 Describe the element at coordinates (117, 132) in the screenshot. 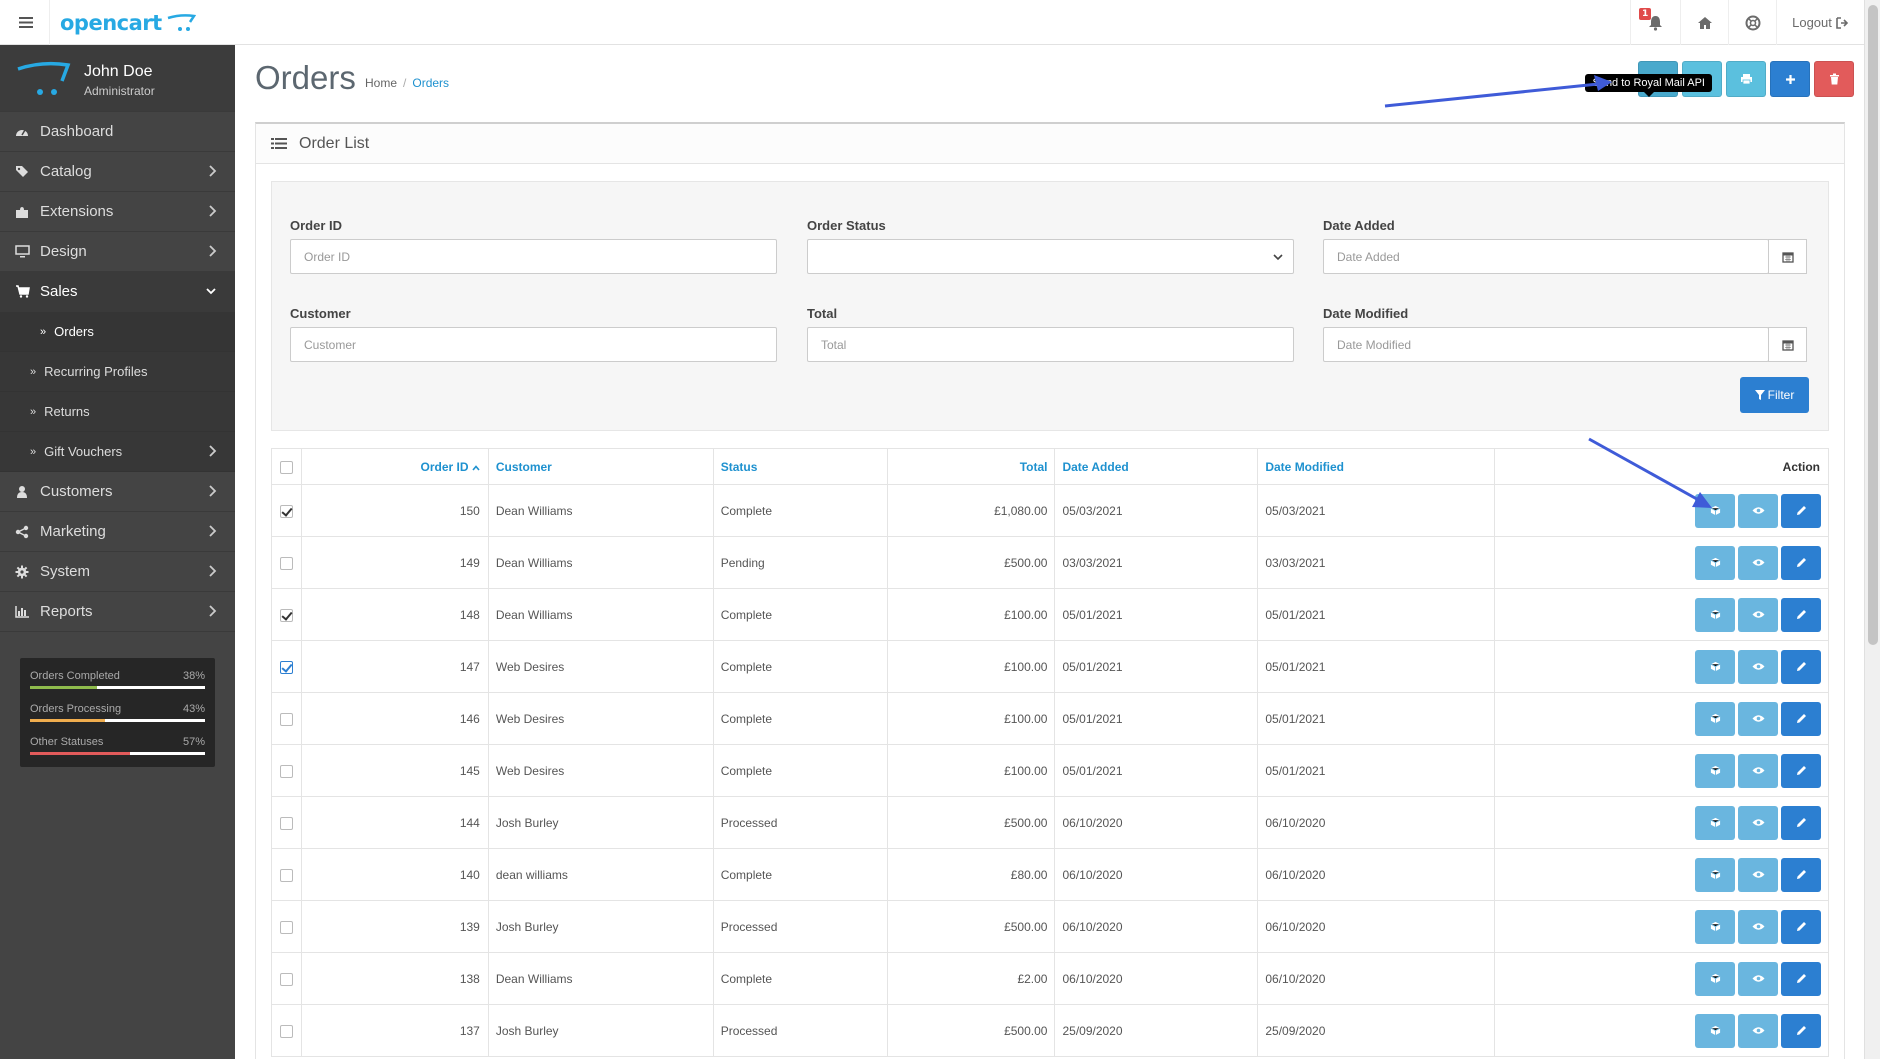

I see `sidebar-item-dashboard: Dashboard` at that location.